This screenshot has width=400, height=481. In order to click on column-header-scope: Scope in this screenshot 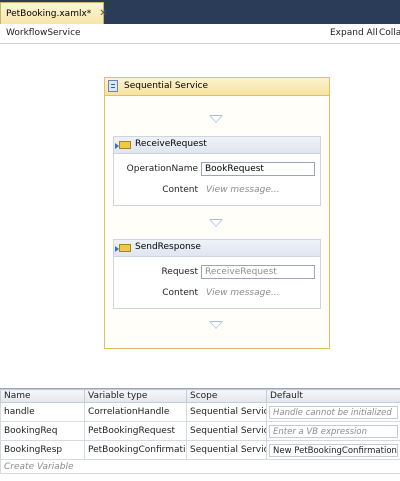, I will do `click(227, 396)`.